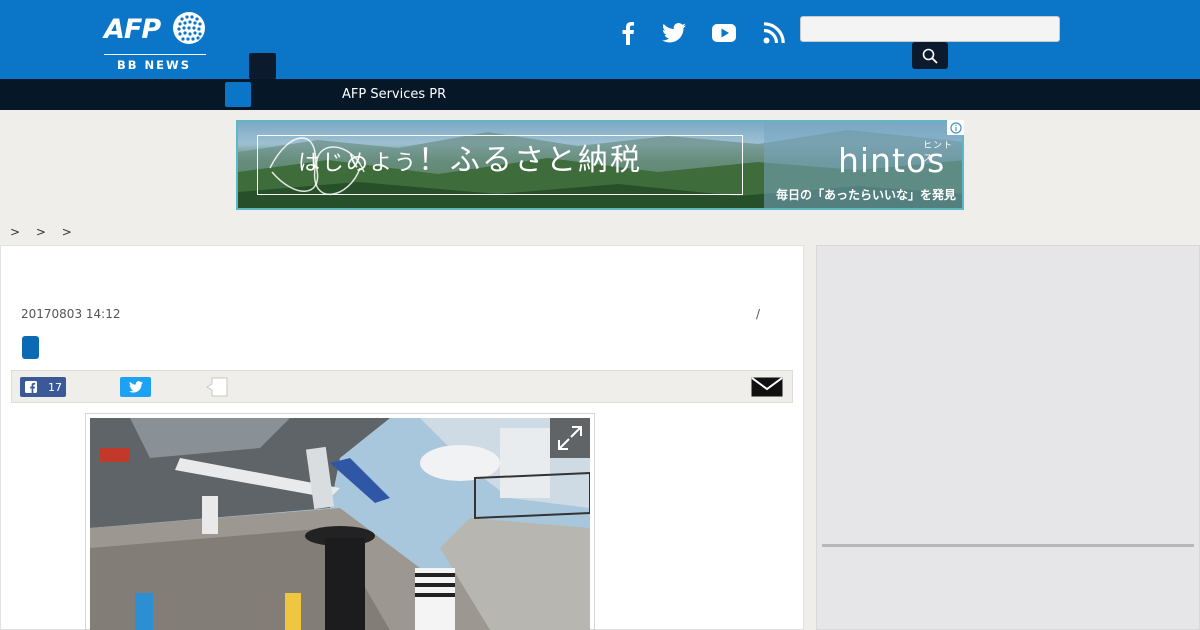 This screenshot has height=630, width=1200. Describe the element at coordinates (470, 160) in the screenshot. I see `ad-headline: はじめよう！ふるさと納税` at that location.